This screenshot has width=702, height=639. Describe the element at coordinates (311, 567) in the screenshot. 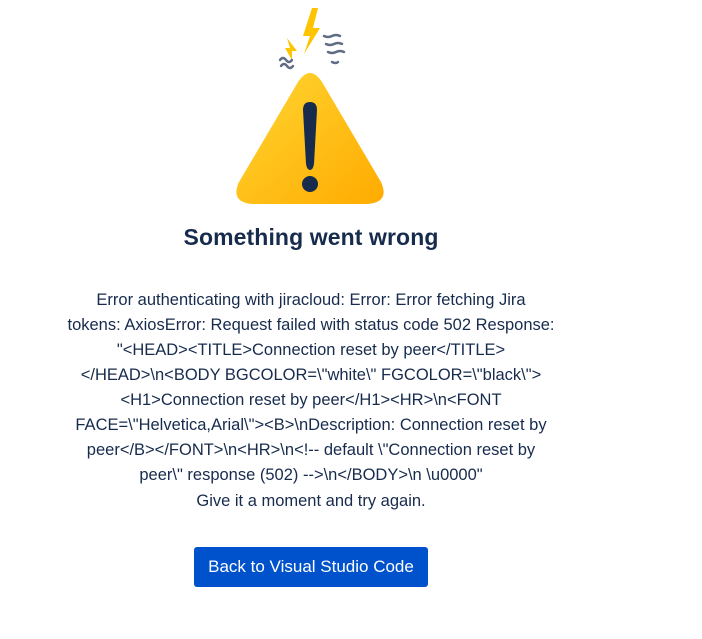

I see `back-to-vscode-button: Back to Visual Studio Code` at that location.